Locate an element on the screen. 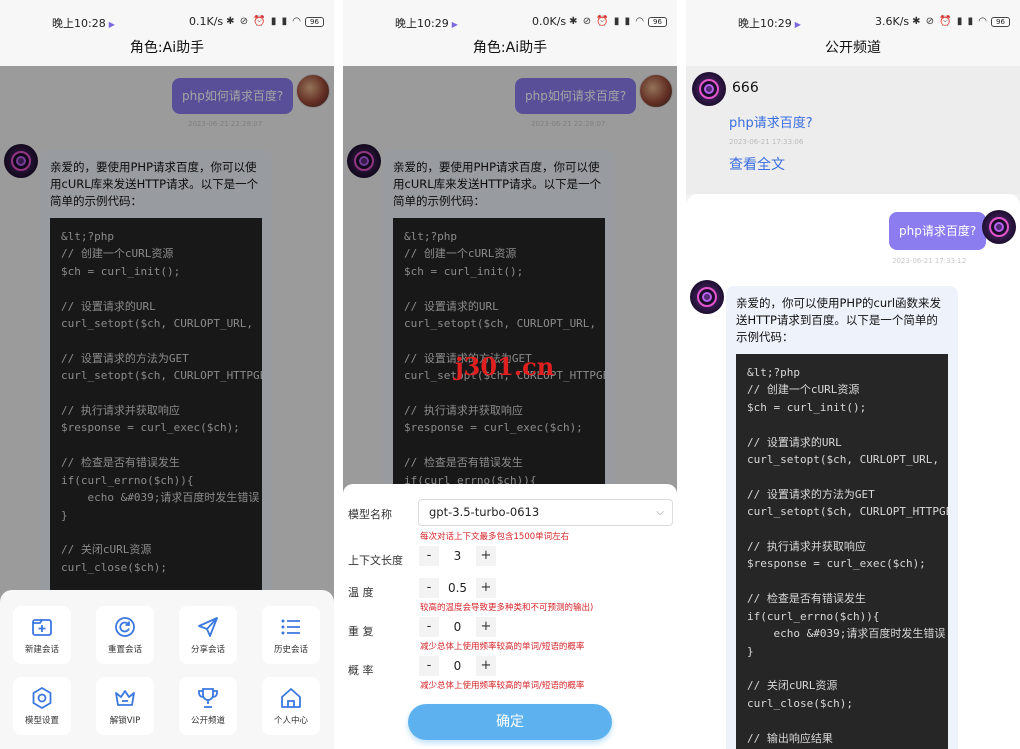 Image resolution: width=1020 pixels, height=749 pixels. menu-share-chat: 分享会话 is located at coordinates (208, 635).